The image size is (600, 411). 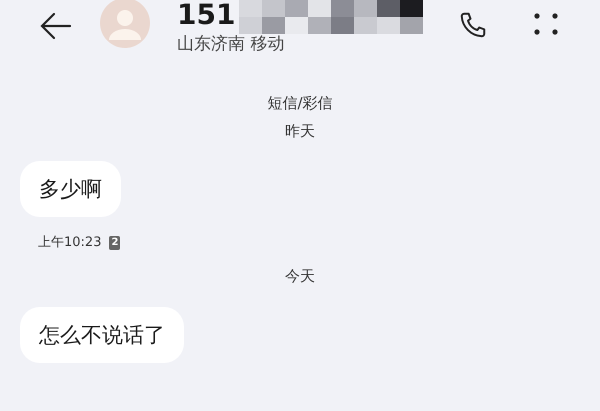 What do you see at coordinates (300, 103) in the screenshot?
I see `date-label: 短信/彩信` at bounding box center [300, 103].